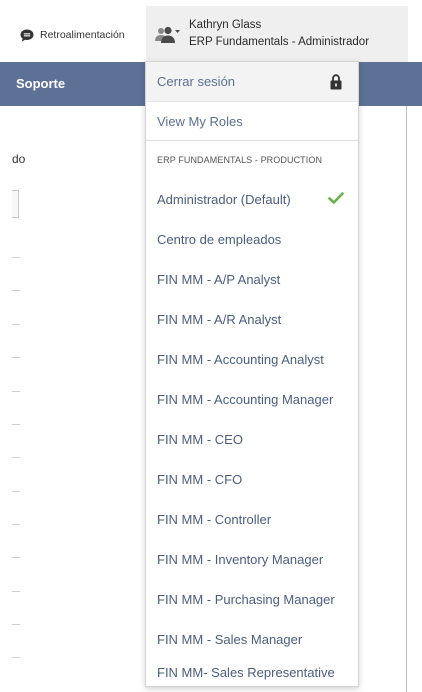  I want to click on role-item: FIN MM - Accounting Analyst, so click(252, 359).